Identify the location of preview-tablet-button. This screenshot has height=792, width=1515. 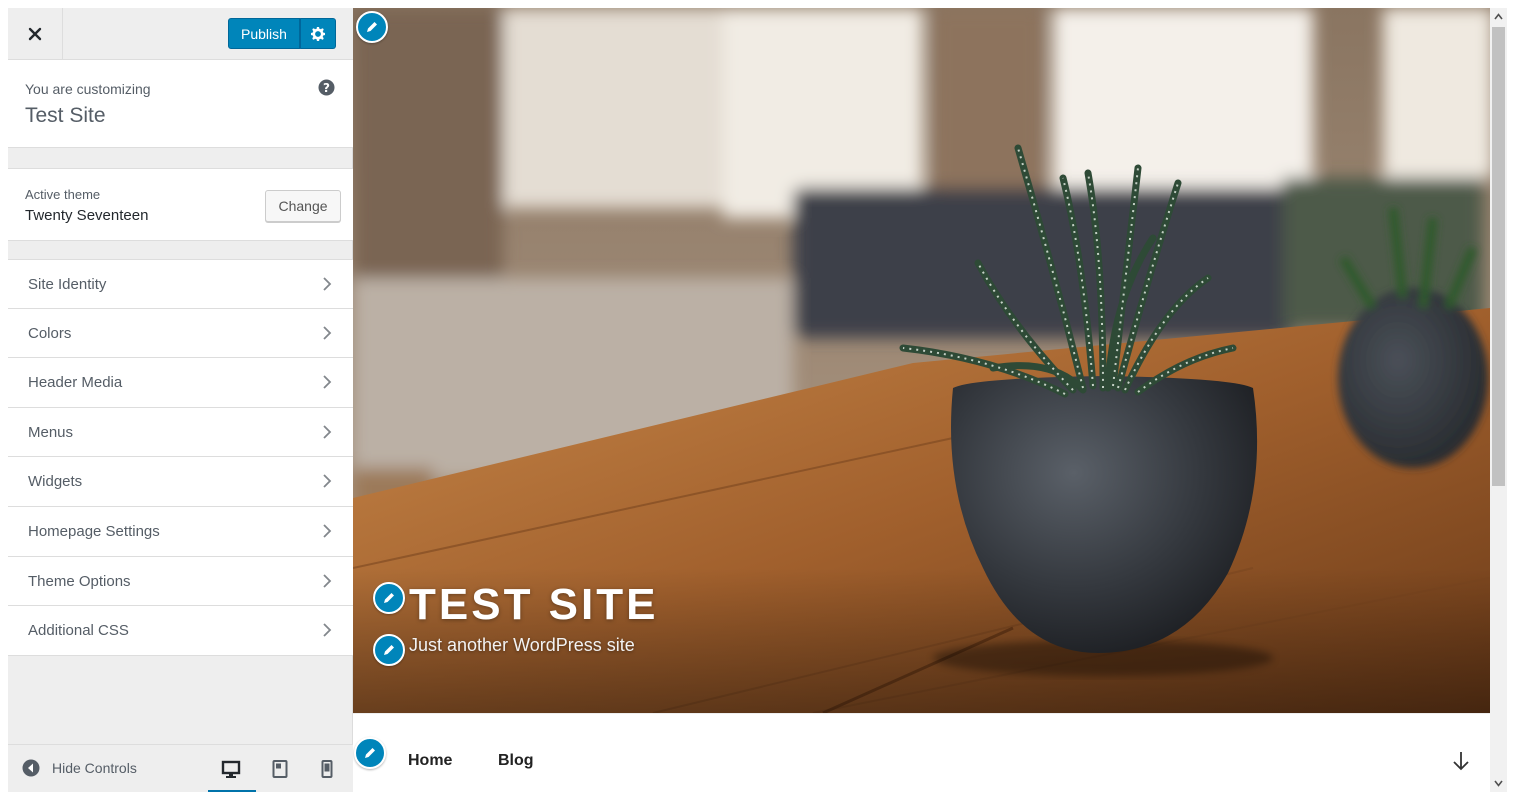
(280, 769).